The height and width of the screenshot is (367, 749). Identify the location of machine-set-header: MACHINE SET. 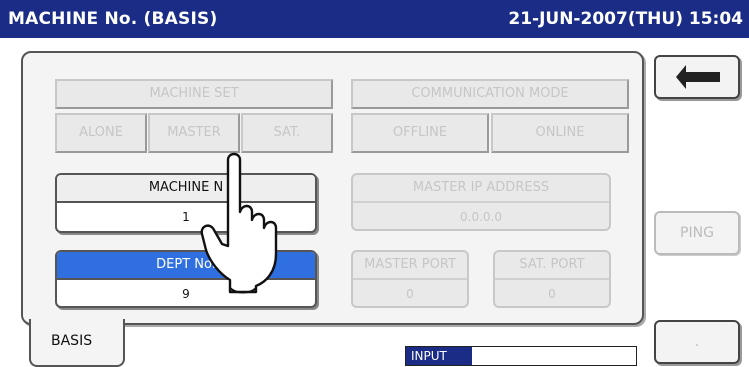
(194, 94).